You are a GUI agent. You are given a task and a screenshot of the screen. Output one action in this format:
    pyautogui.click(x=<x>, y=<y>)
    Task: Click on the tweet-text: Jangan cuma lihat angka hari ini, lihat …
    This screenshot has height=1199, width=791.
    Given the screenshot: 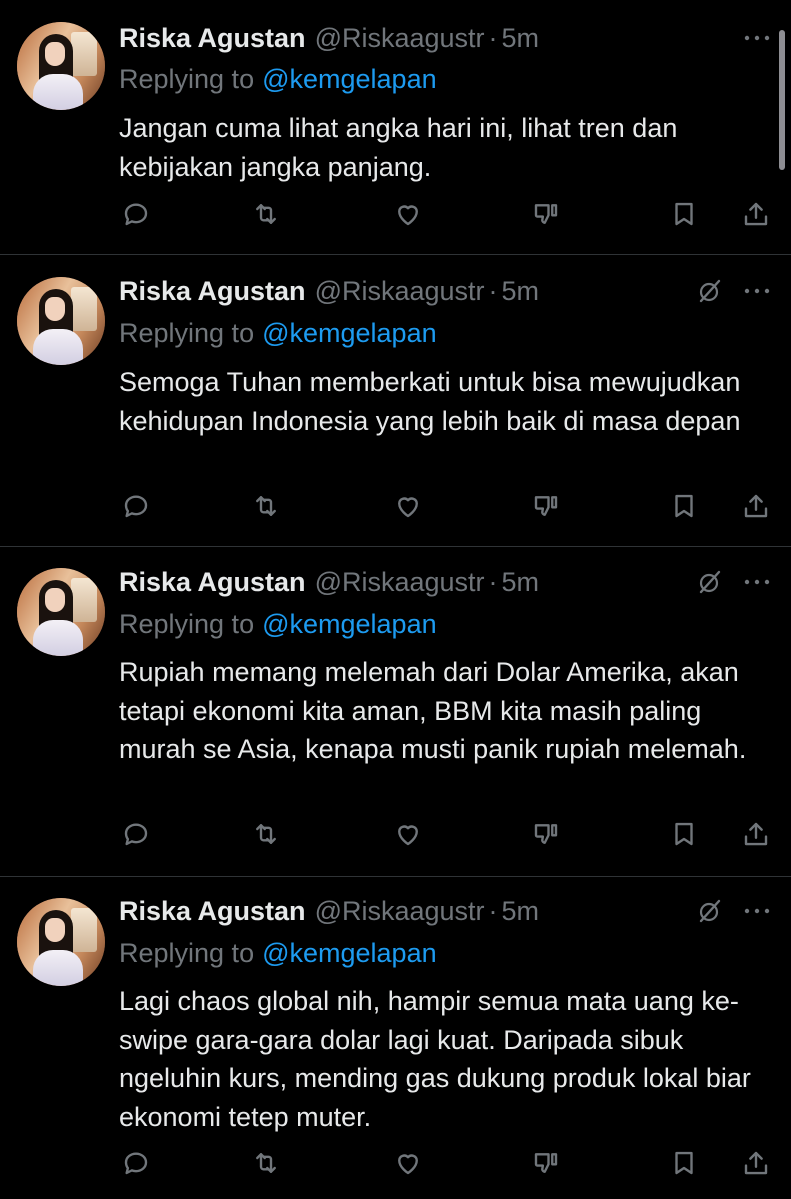 What is the action you would take?
    pyautogui.click(x=398, y=147)
    